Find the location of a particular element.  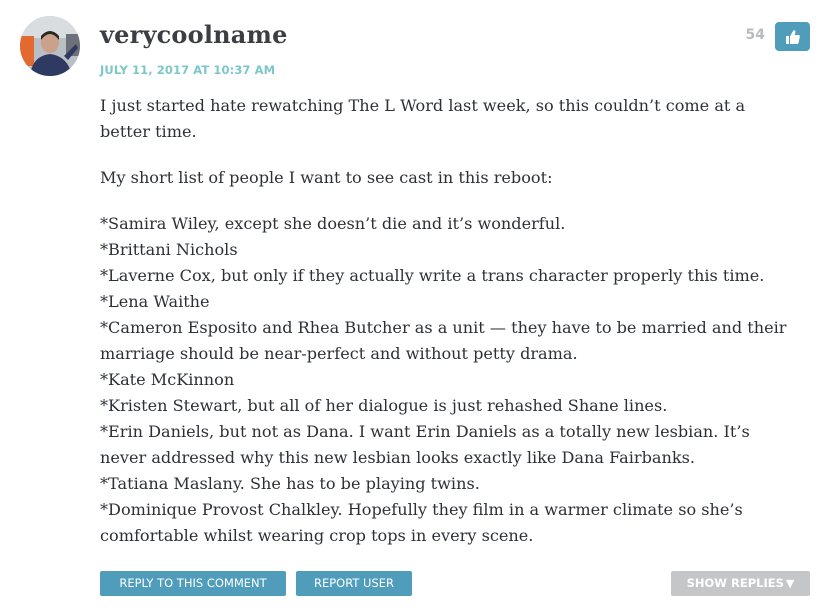

avatar is located at coordinates (50, 46).